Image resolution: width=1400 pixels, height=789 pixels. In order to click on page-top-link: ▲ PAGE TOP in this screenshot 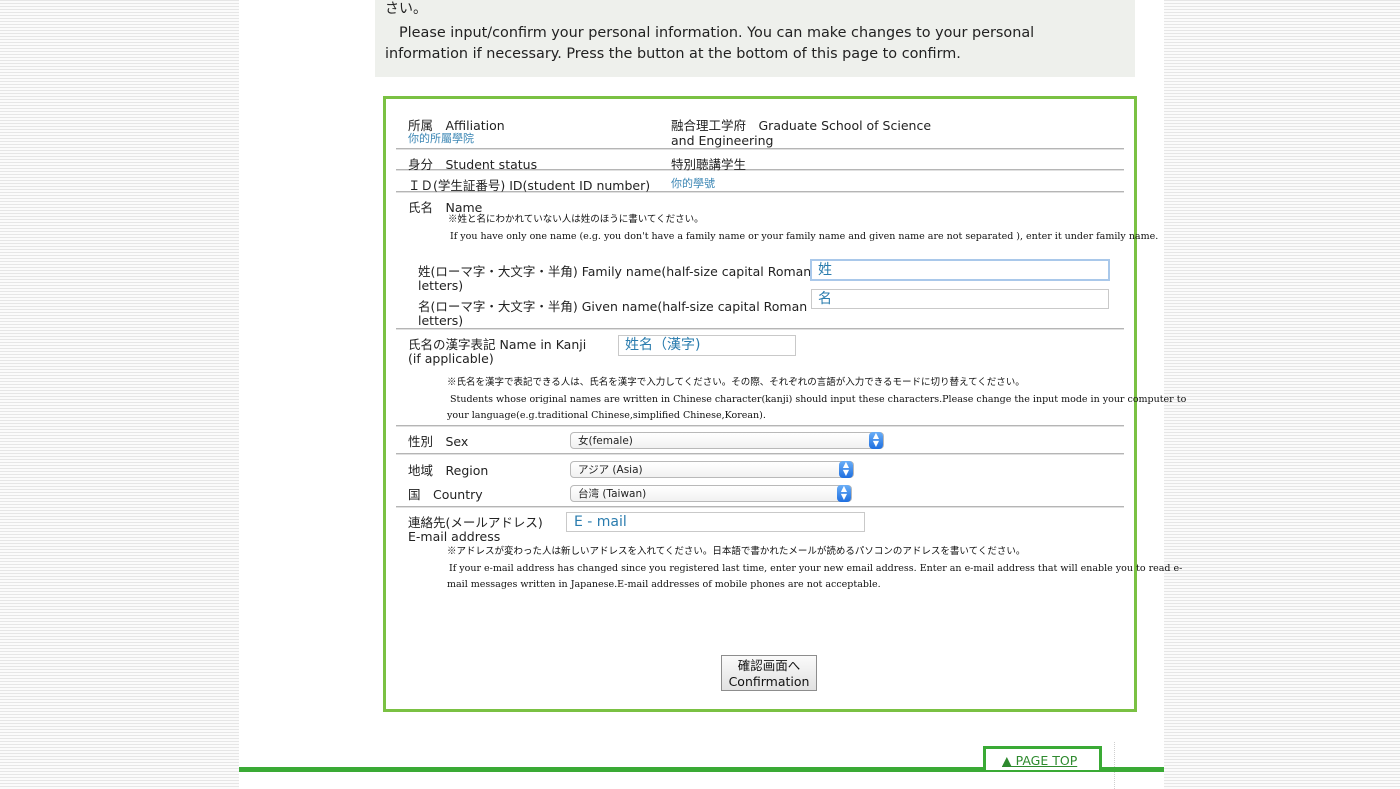, I will do `click(1042, 758)`.